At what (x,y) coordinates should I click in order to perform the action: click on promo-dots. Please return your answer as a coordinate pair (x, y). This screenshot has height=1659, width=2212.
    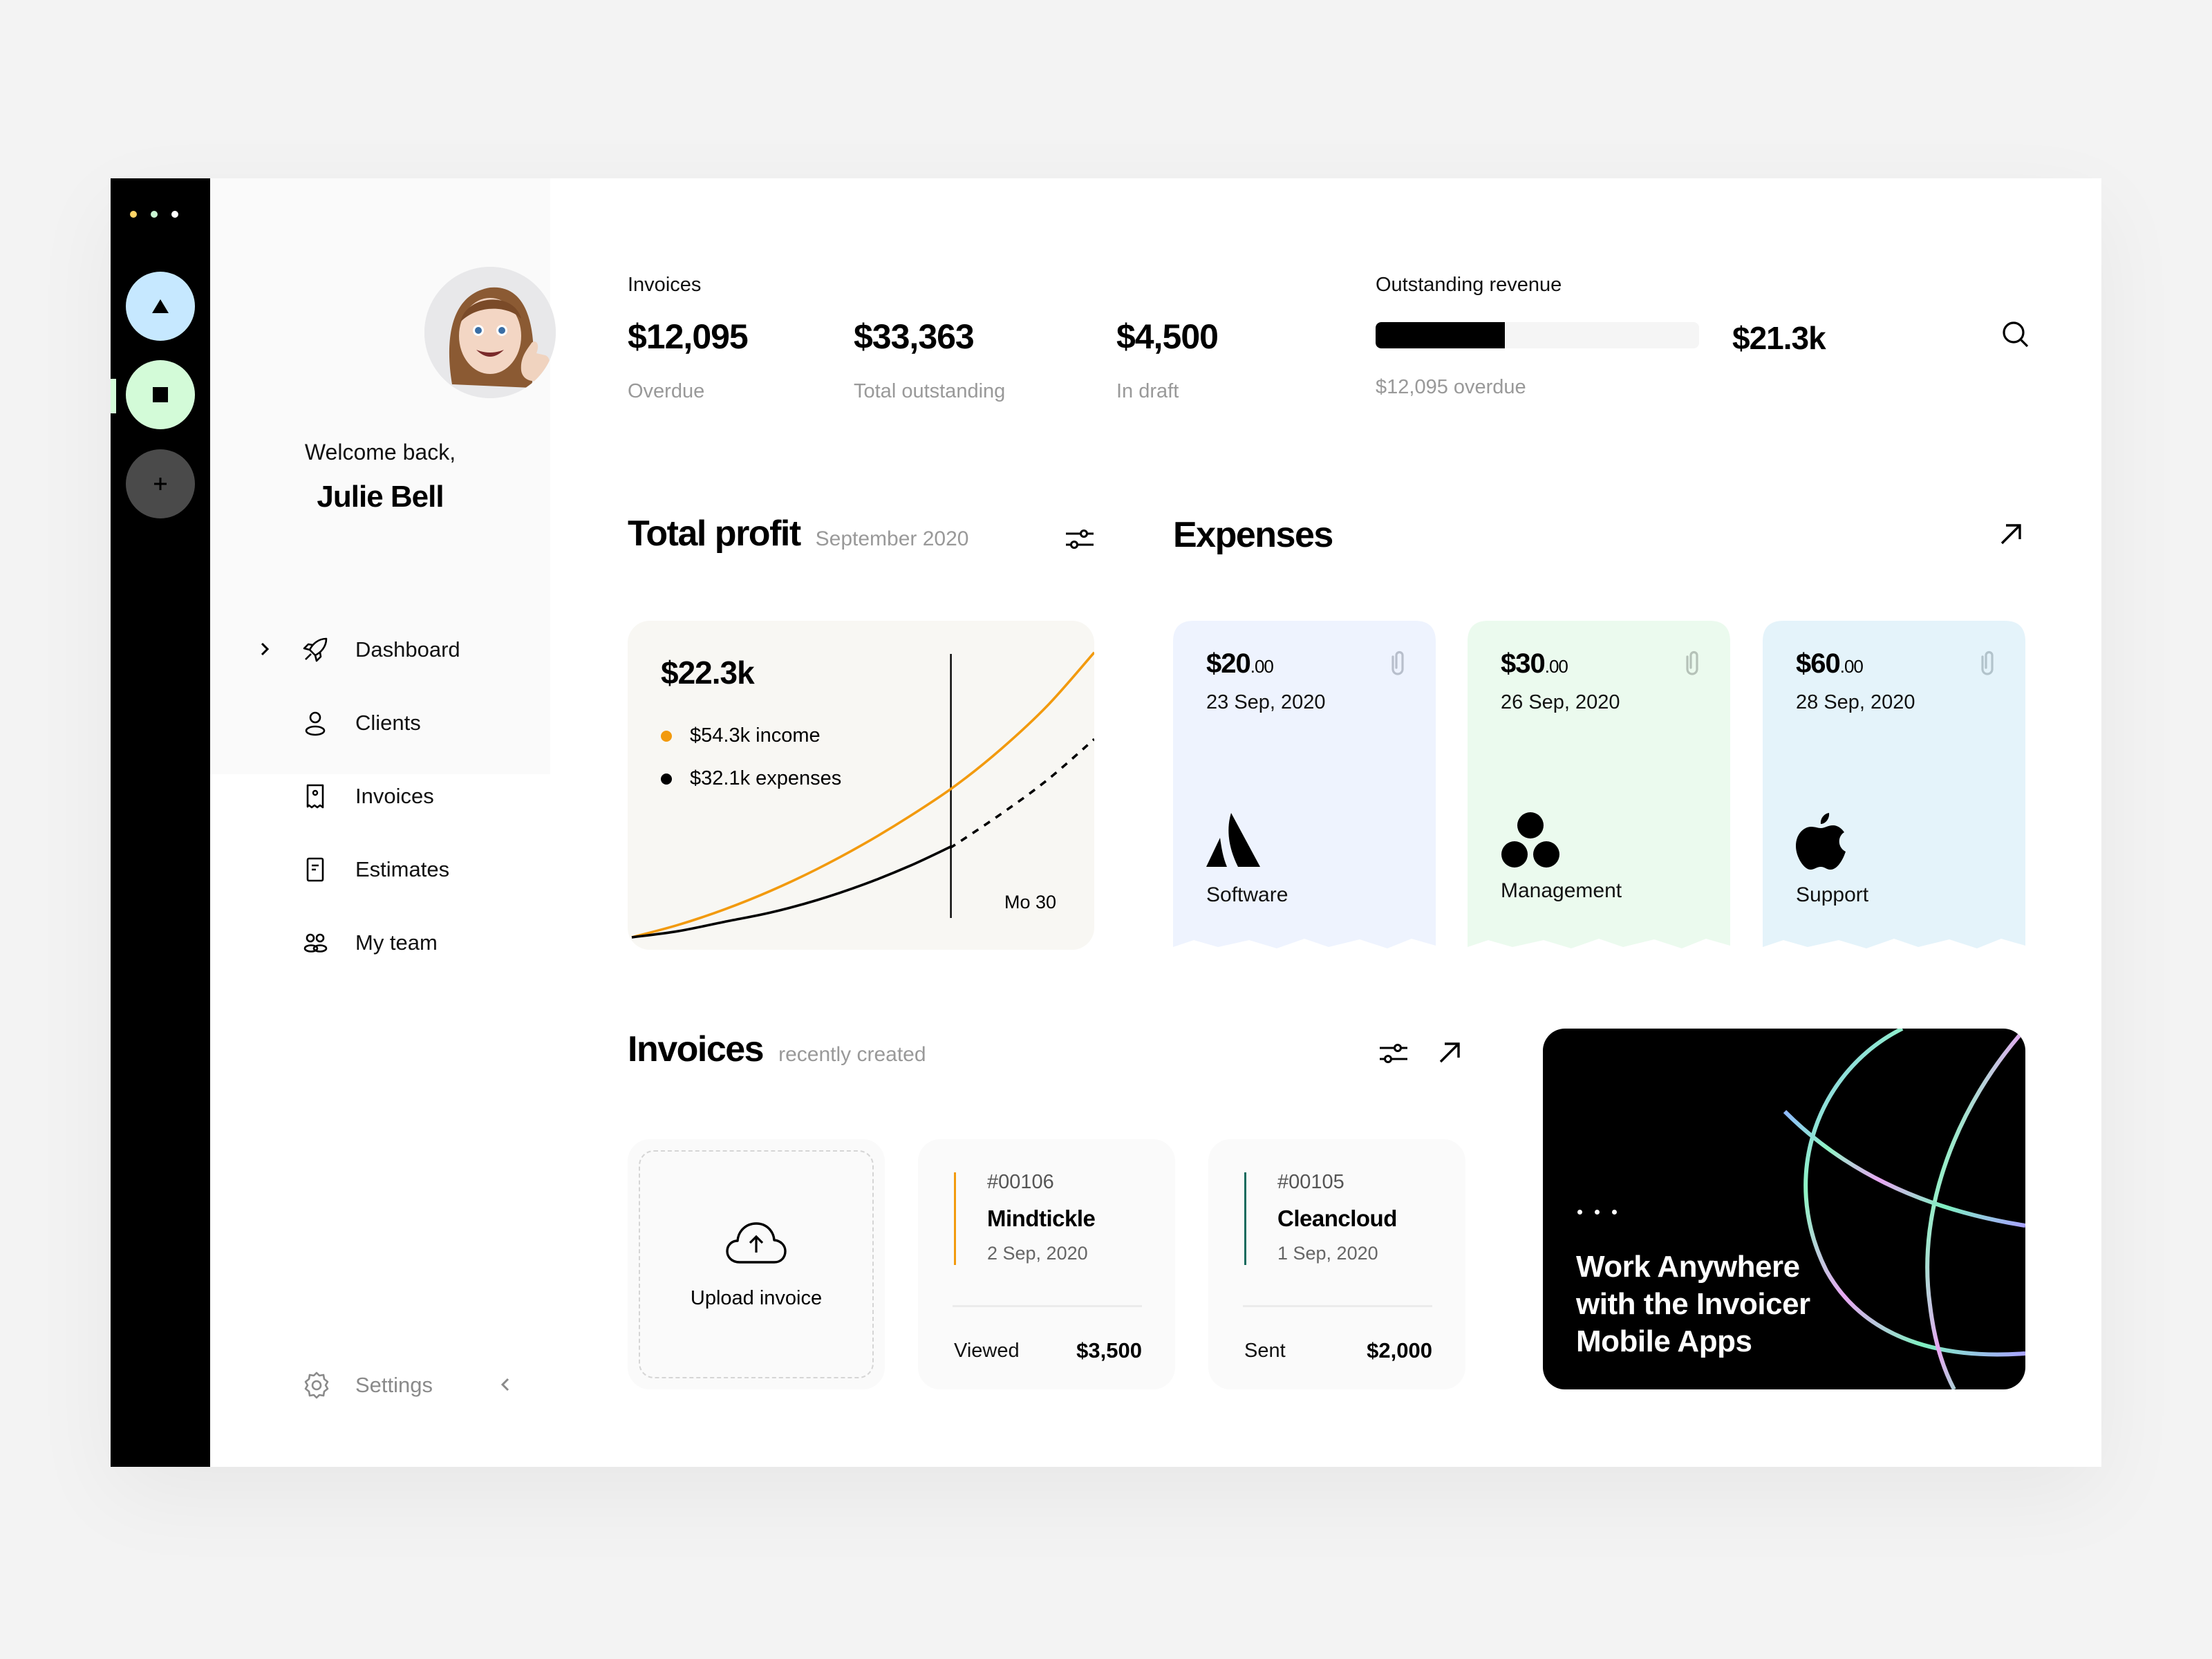
    Looking at the image, I should click on (1597, 1213).